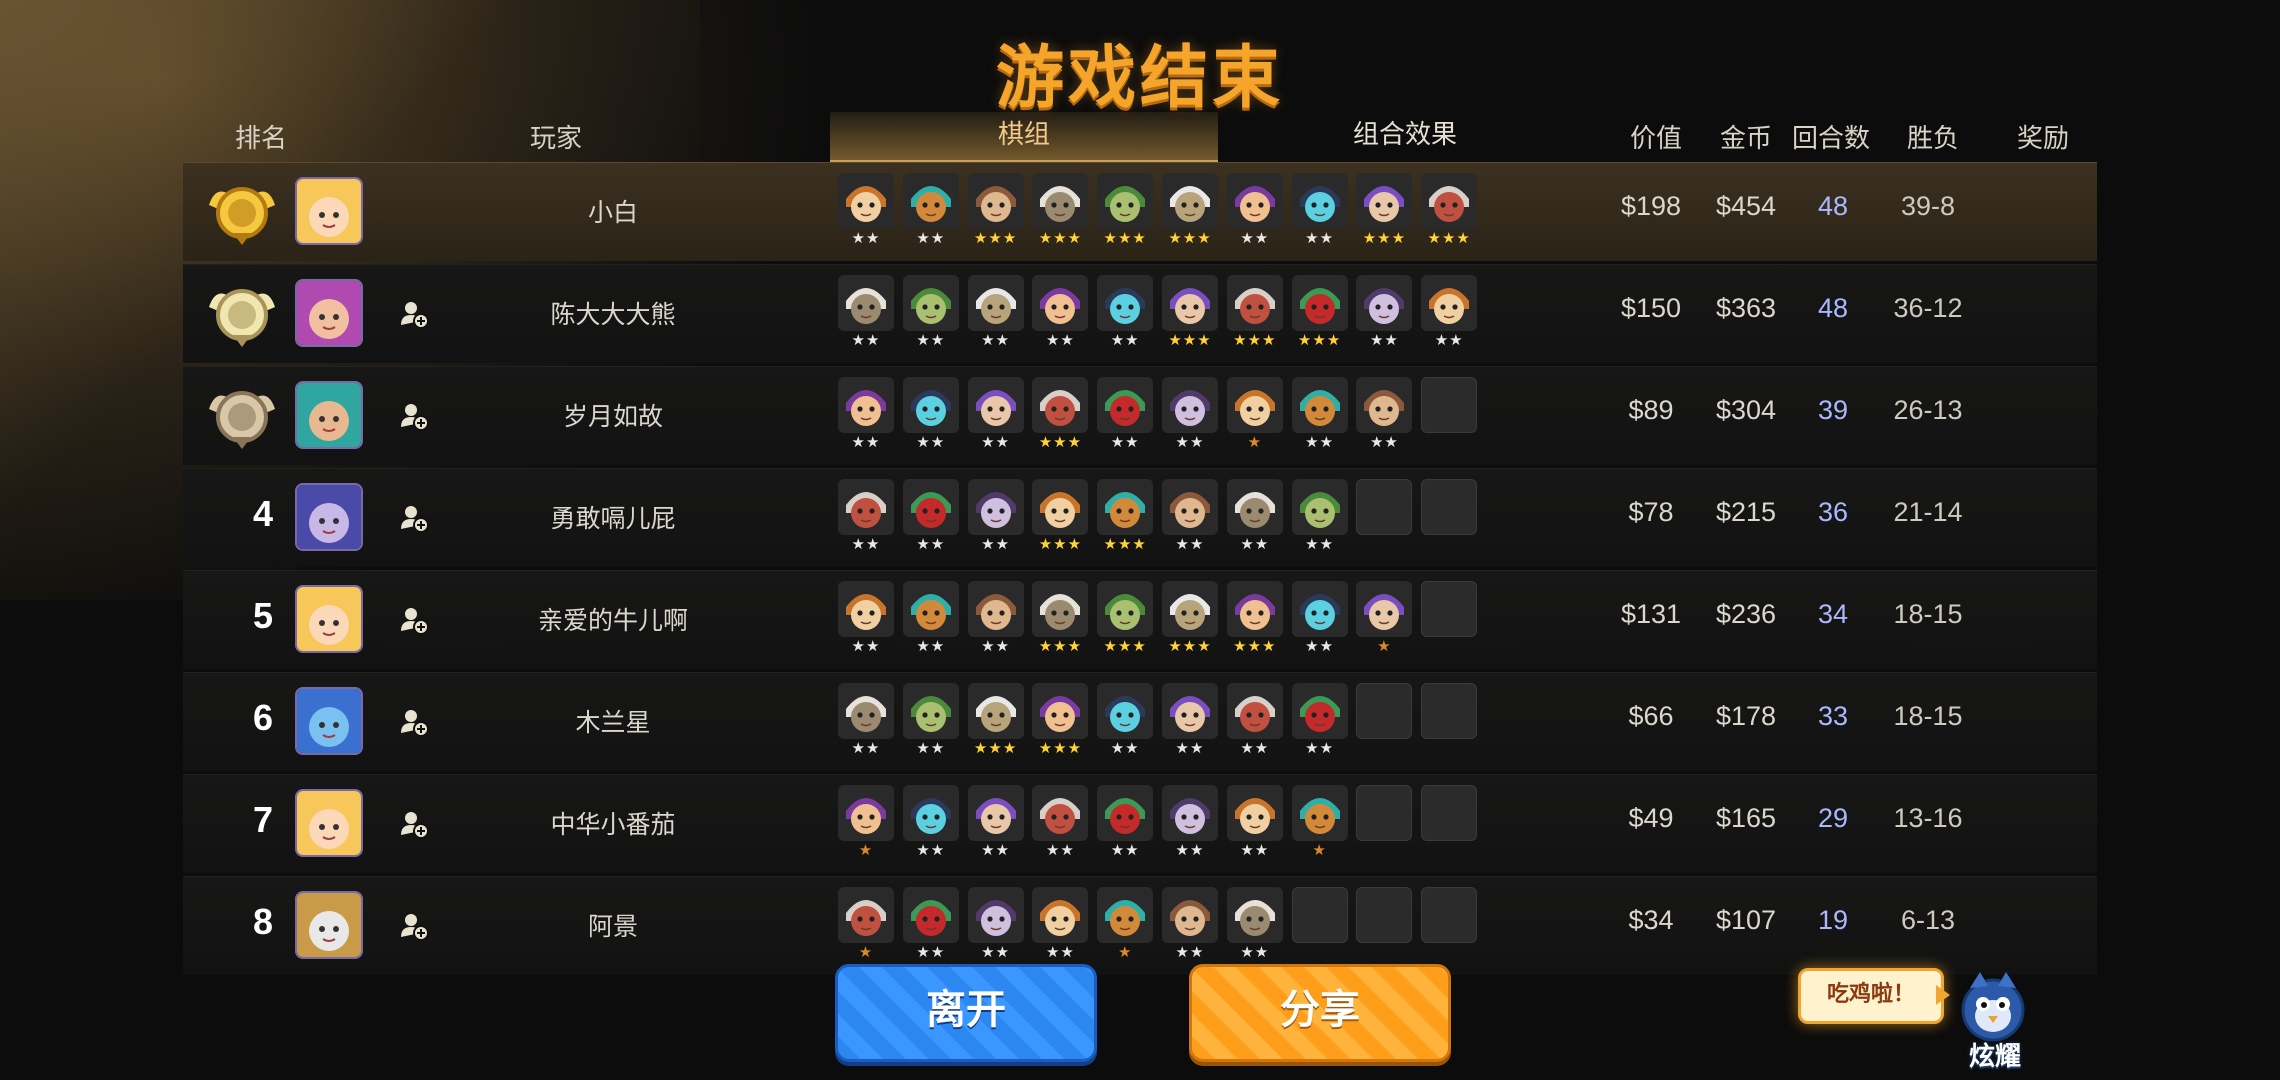  I want to click on medal-silver-icon, so click(242, 318).